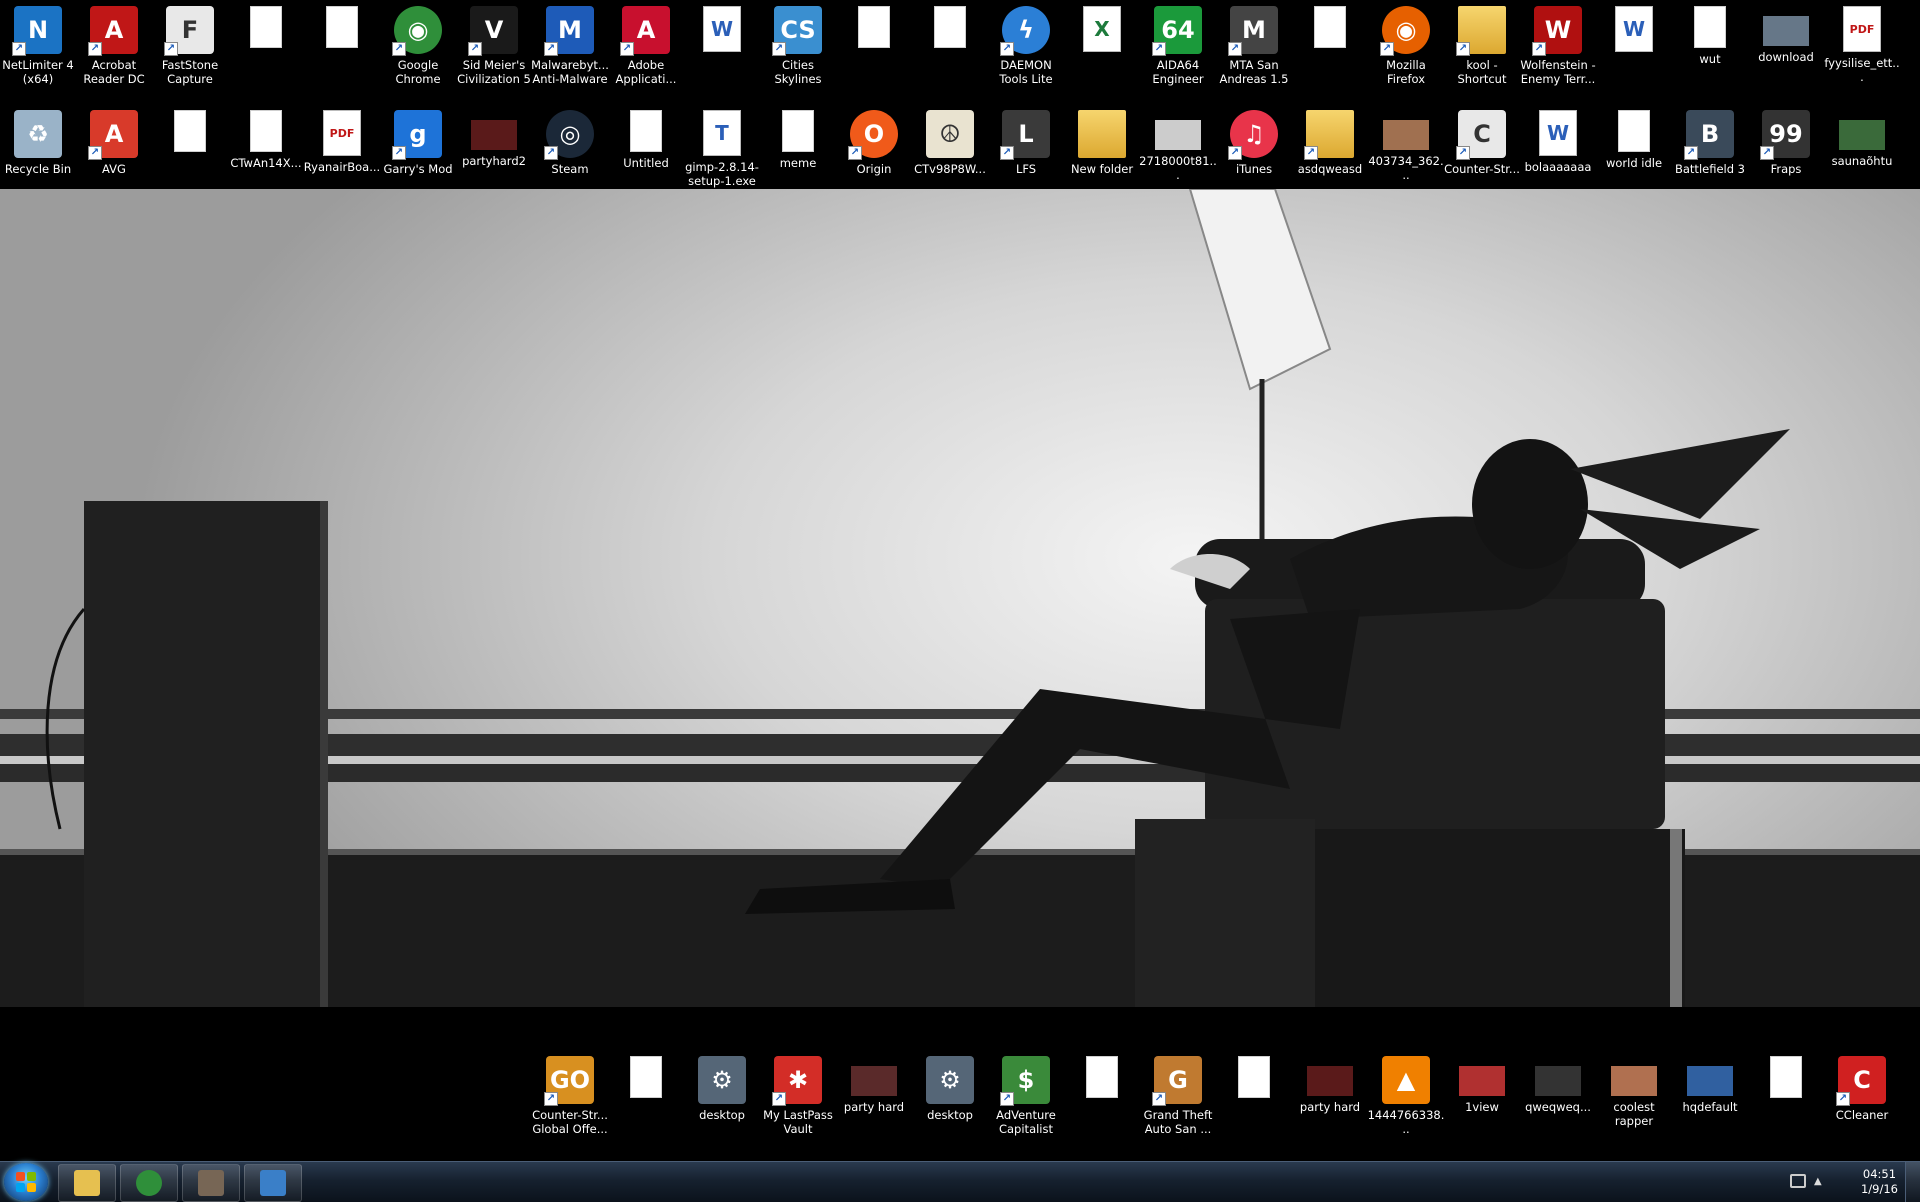  What do you see at coordinates (494, 48) in the screenshot?
I see `desktop-icon: V ↗ Sid Meier's Civilization 5` at bounding box center [494, 48].